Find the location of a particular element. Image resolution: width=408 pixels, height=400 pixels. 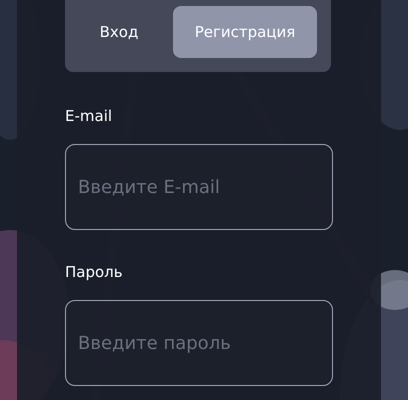

field-label: Пароль is located at coordinates (94, 272).